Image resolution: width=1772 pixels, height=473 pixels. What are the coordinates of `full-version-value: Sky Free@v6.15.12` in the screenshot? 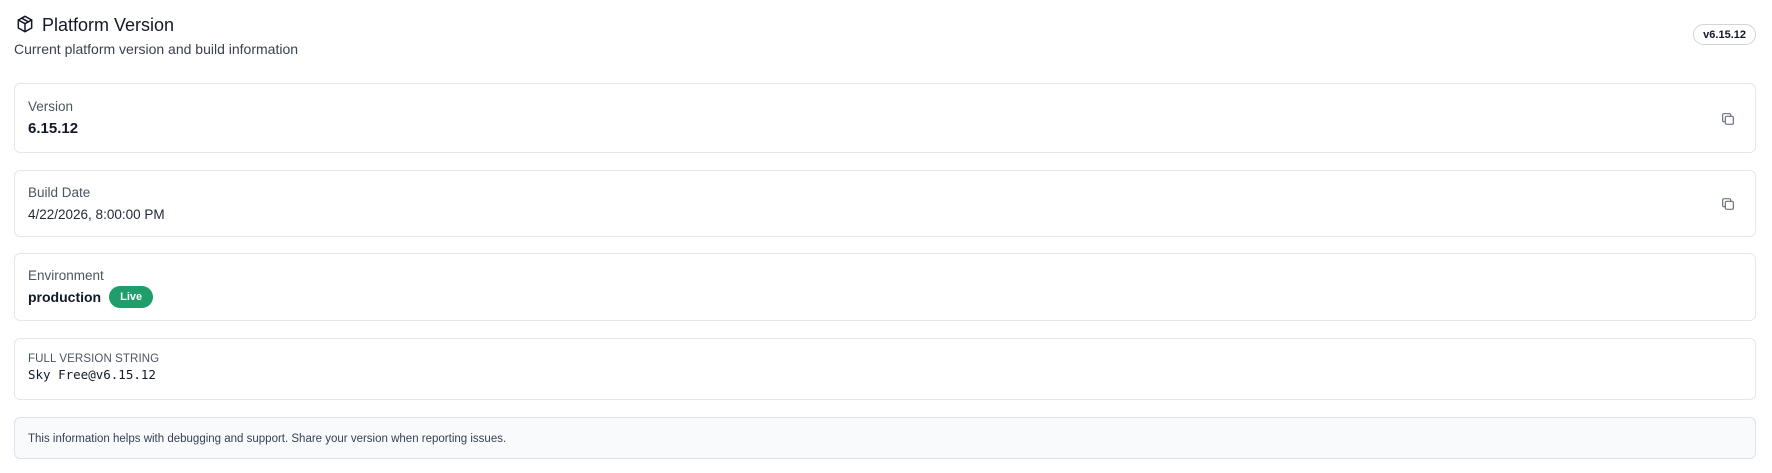 It's located at (92, 374).